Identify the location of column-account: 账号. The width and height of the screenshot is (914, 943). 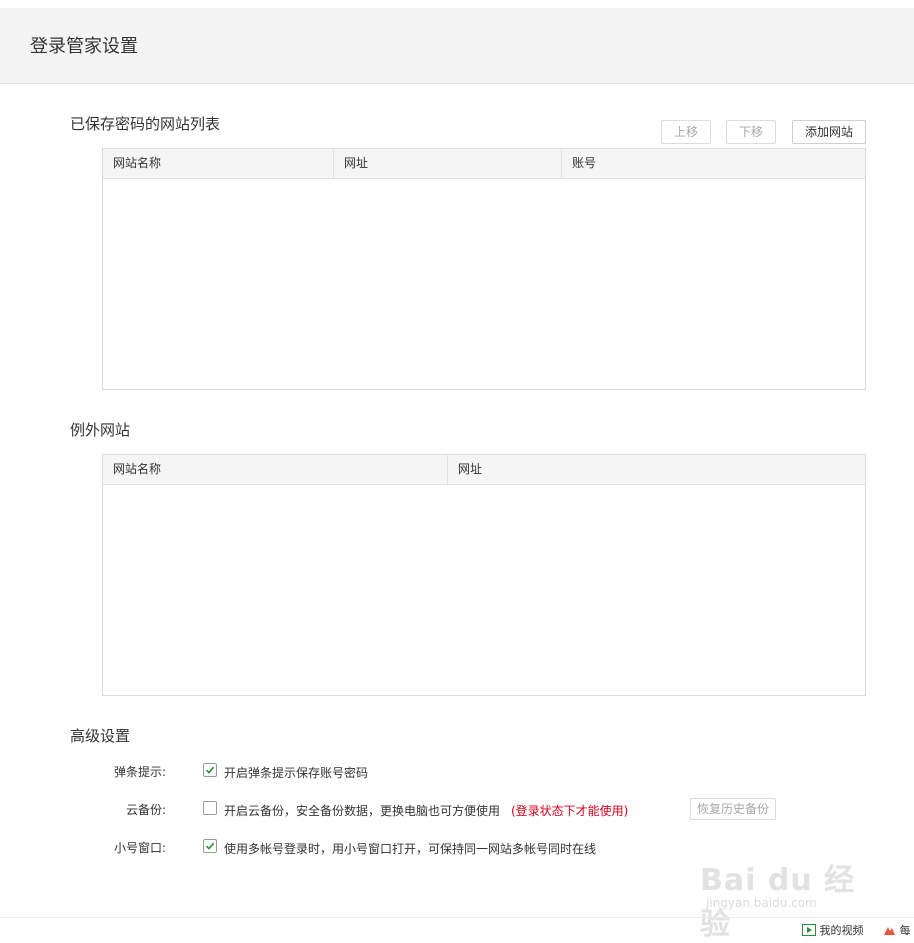
(713, 163).